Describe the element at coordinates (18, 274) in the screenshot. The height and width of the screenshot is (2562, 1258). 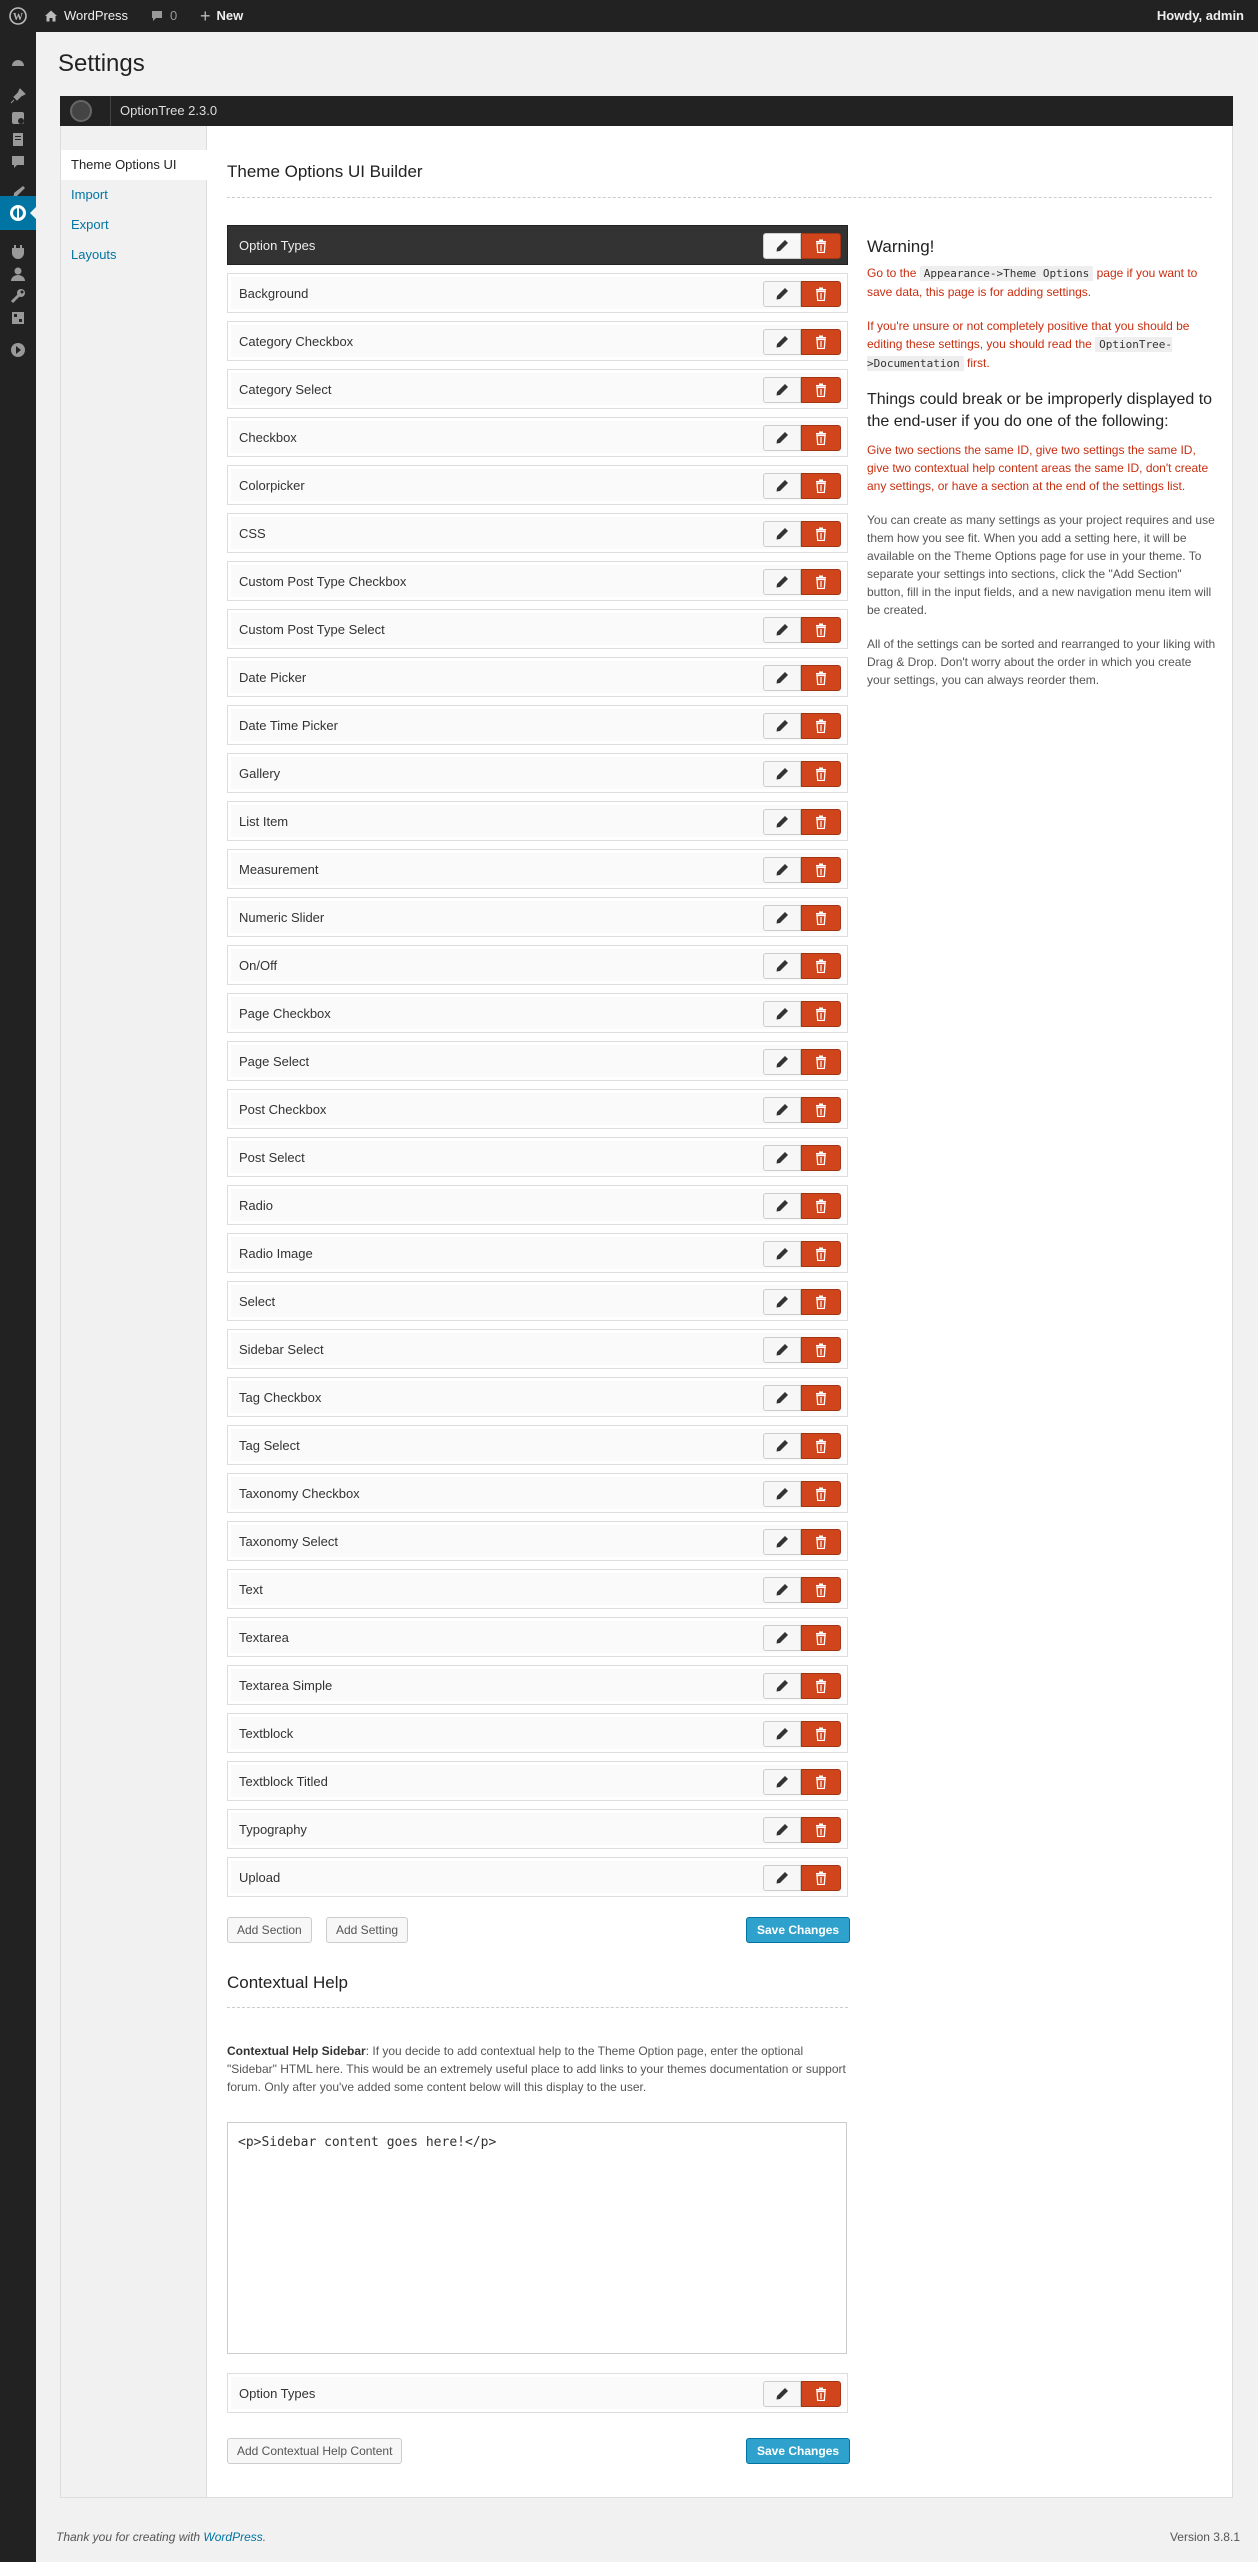
I see `users-icon` at that location.